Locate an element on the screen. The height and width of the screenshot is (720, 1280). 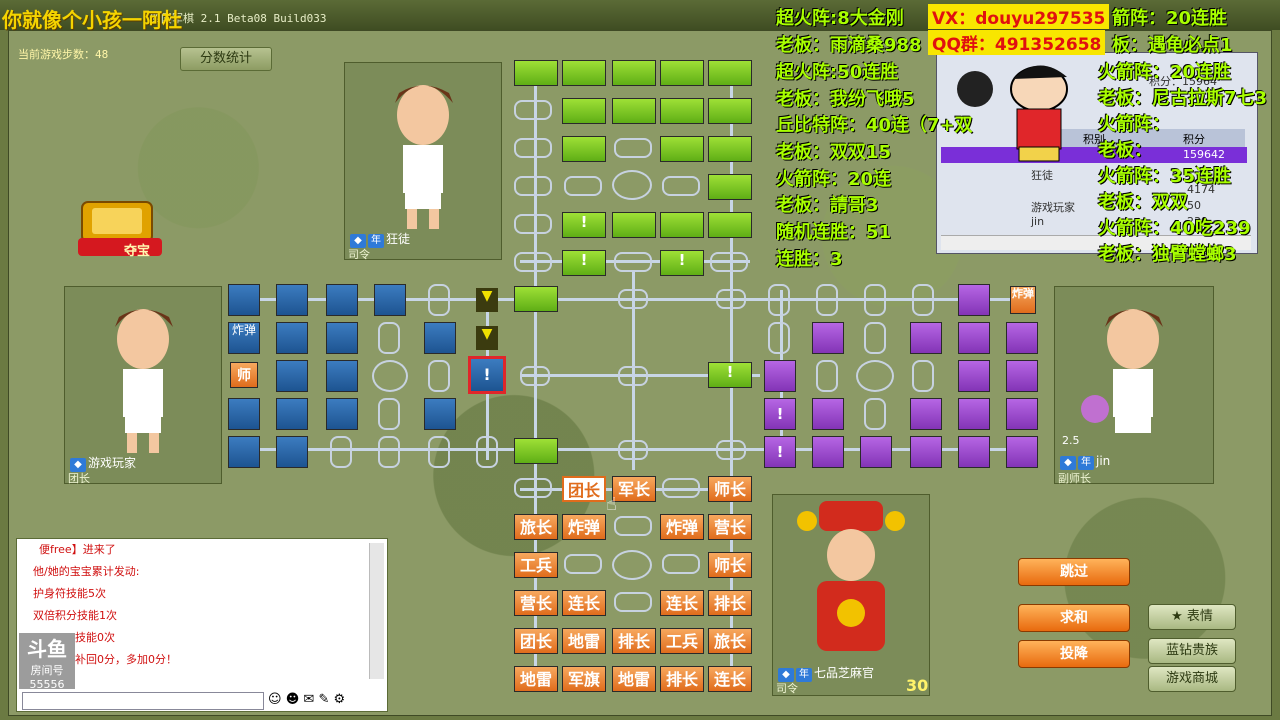
skip-button: 跳过 is located at coordinates (1074, 572).